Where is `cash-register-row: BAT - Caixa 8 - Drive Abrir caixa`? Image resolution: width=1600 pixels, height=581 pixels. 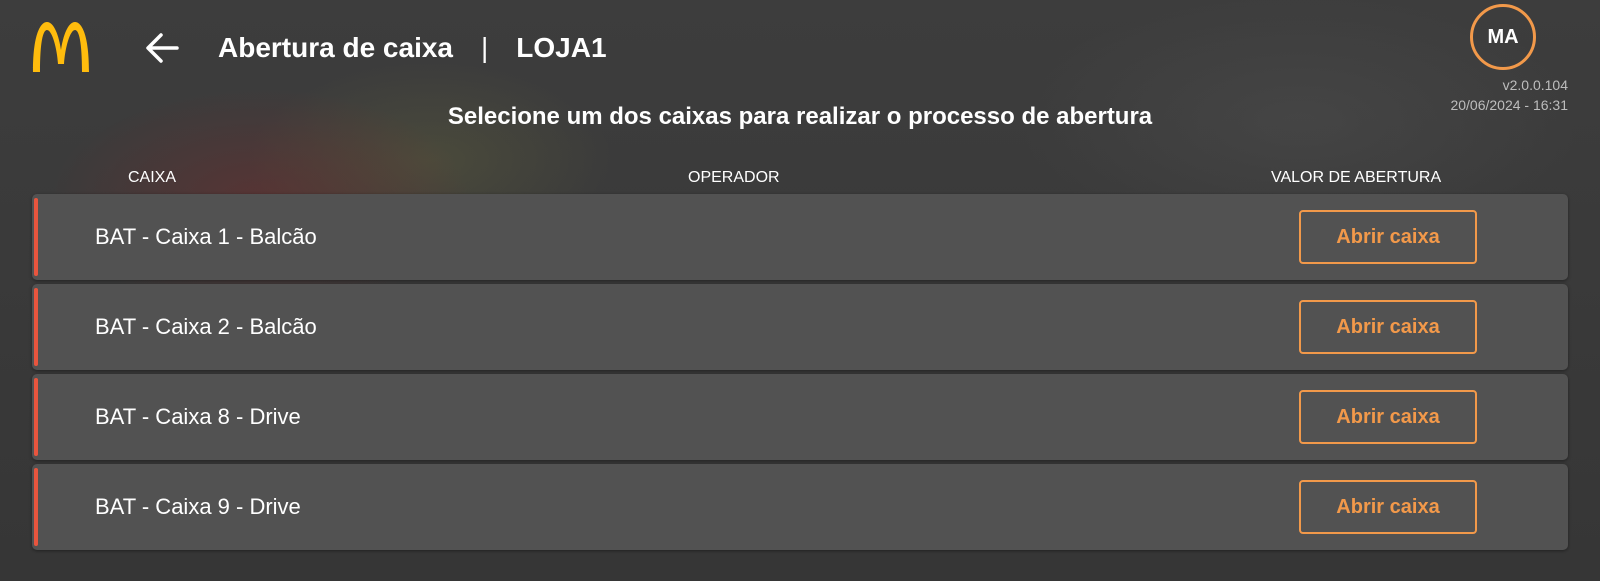
cash-register-row: BAT - Caixa 8 - Drive Abrir caixa is located at coordinates (800, 417).